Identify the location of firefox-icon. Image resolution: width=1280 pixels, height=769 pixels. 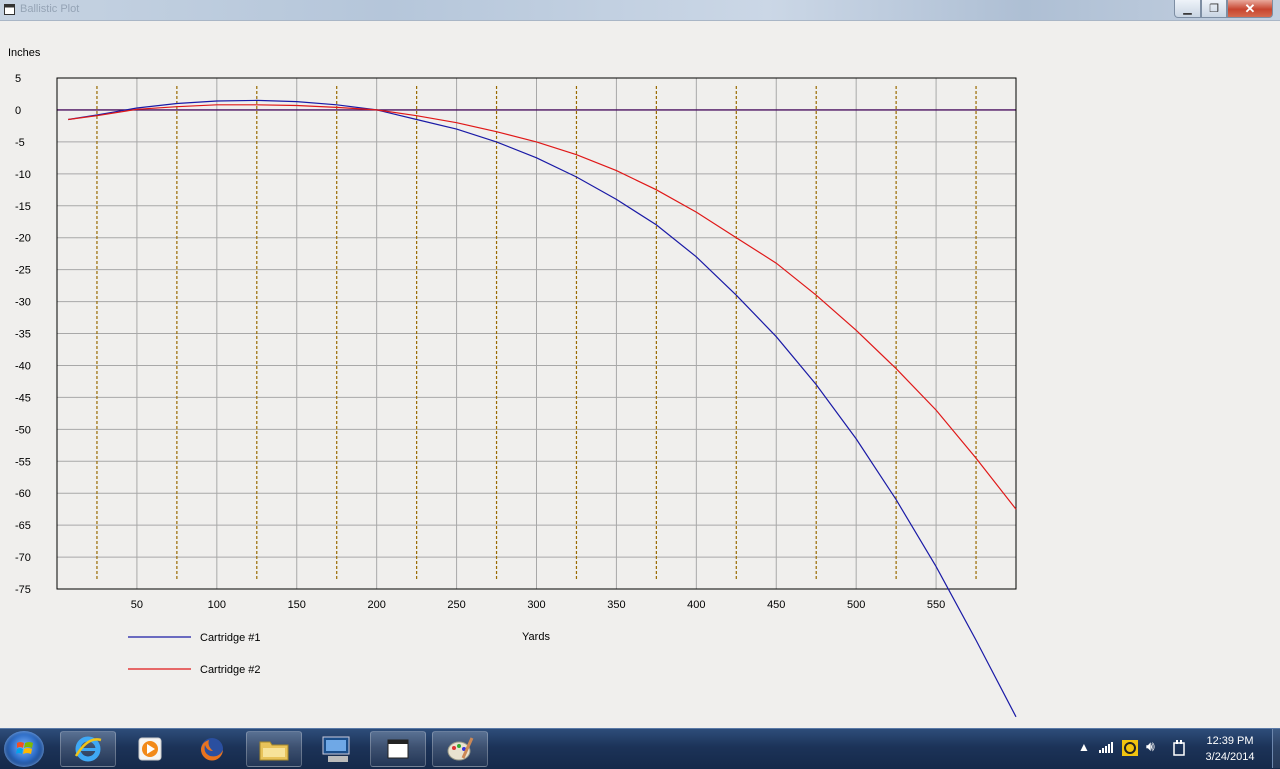
(211, 749).